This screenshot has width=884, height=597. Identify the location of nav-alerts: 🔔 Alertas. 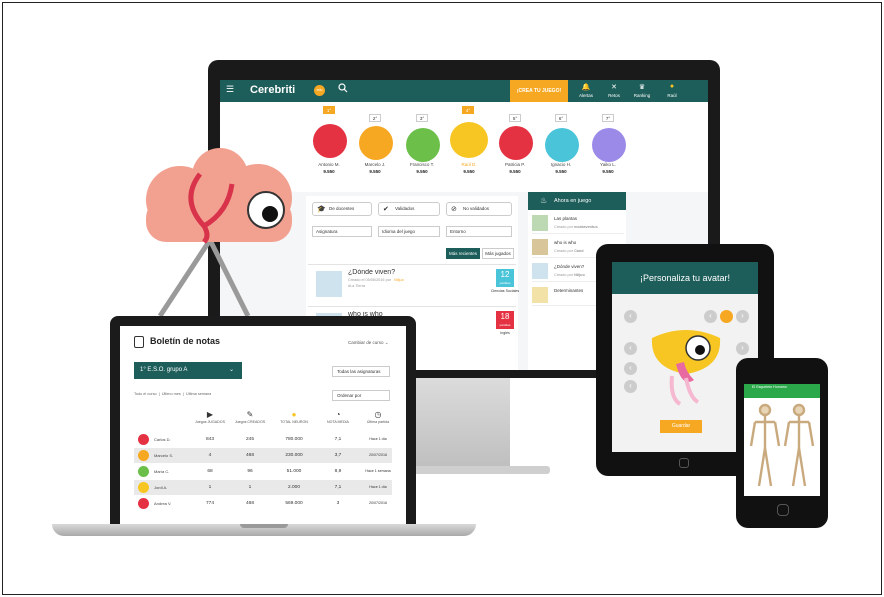
(586, 90).